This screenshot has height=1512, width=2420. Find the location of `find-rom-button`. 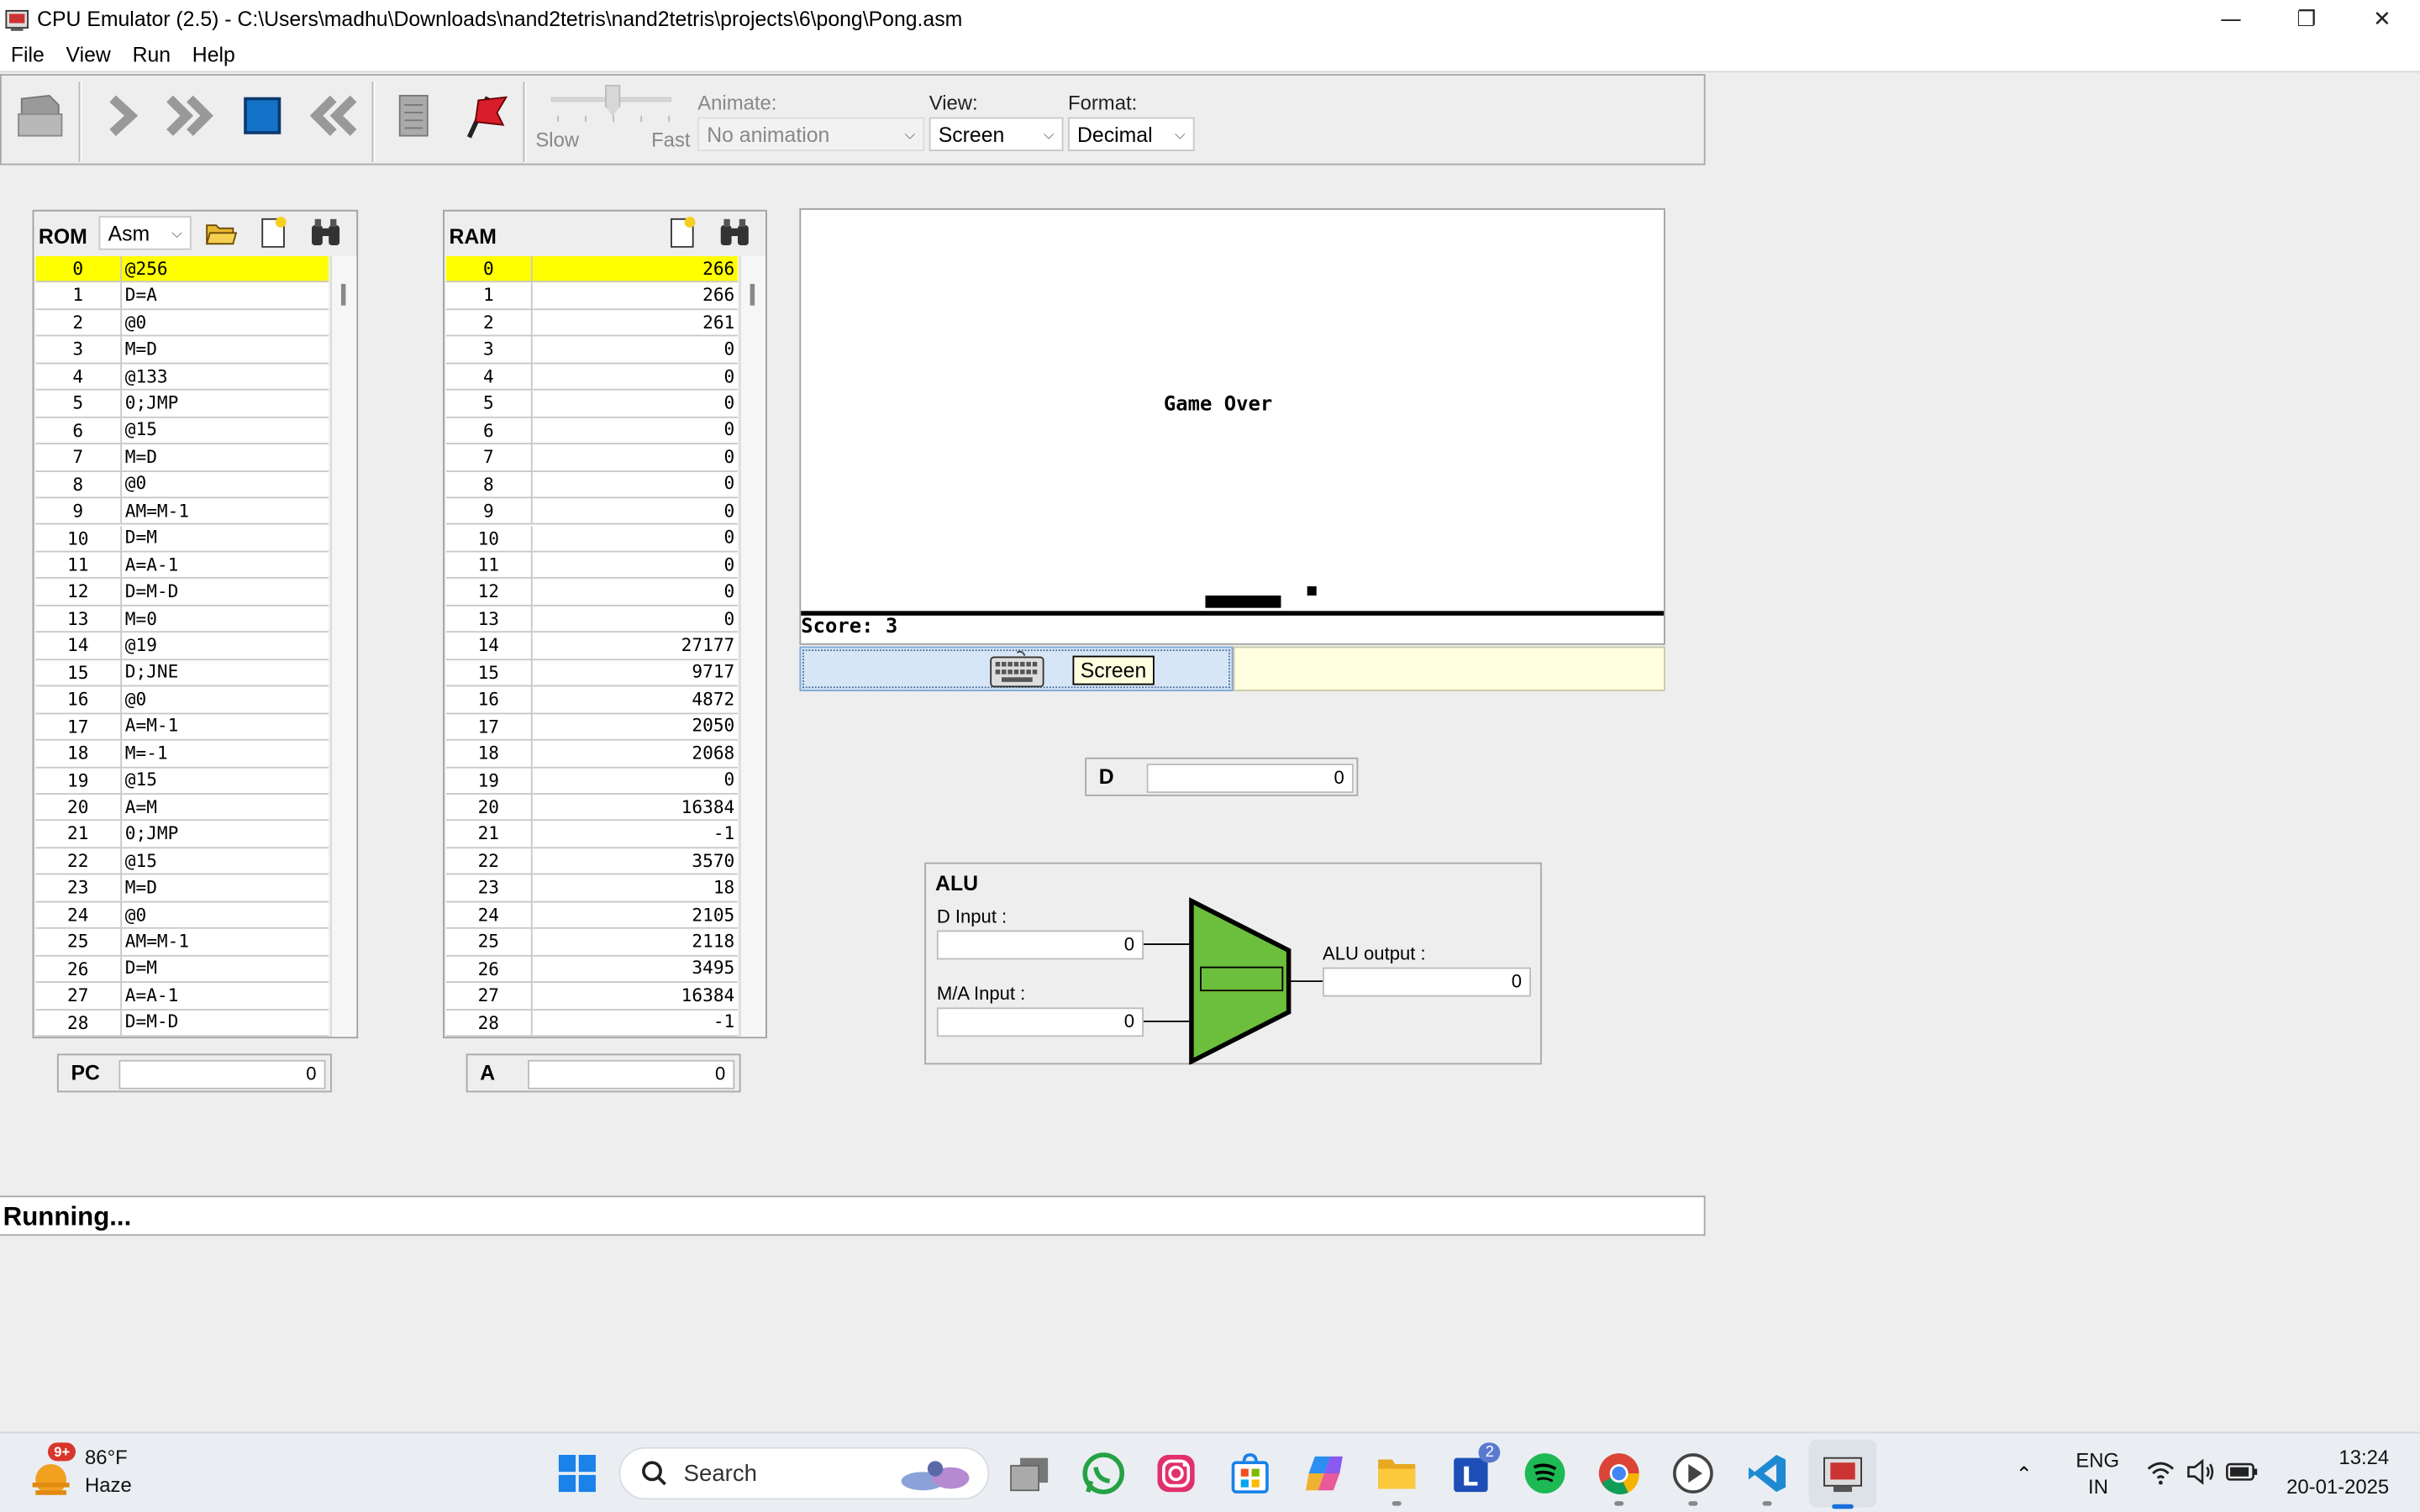

find-rom-button is located at coordinates (325, 232).